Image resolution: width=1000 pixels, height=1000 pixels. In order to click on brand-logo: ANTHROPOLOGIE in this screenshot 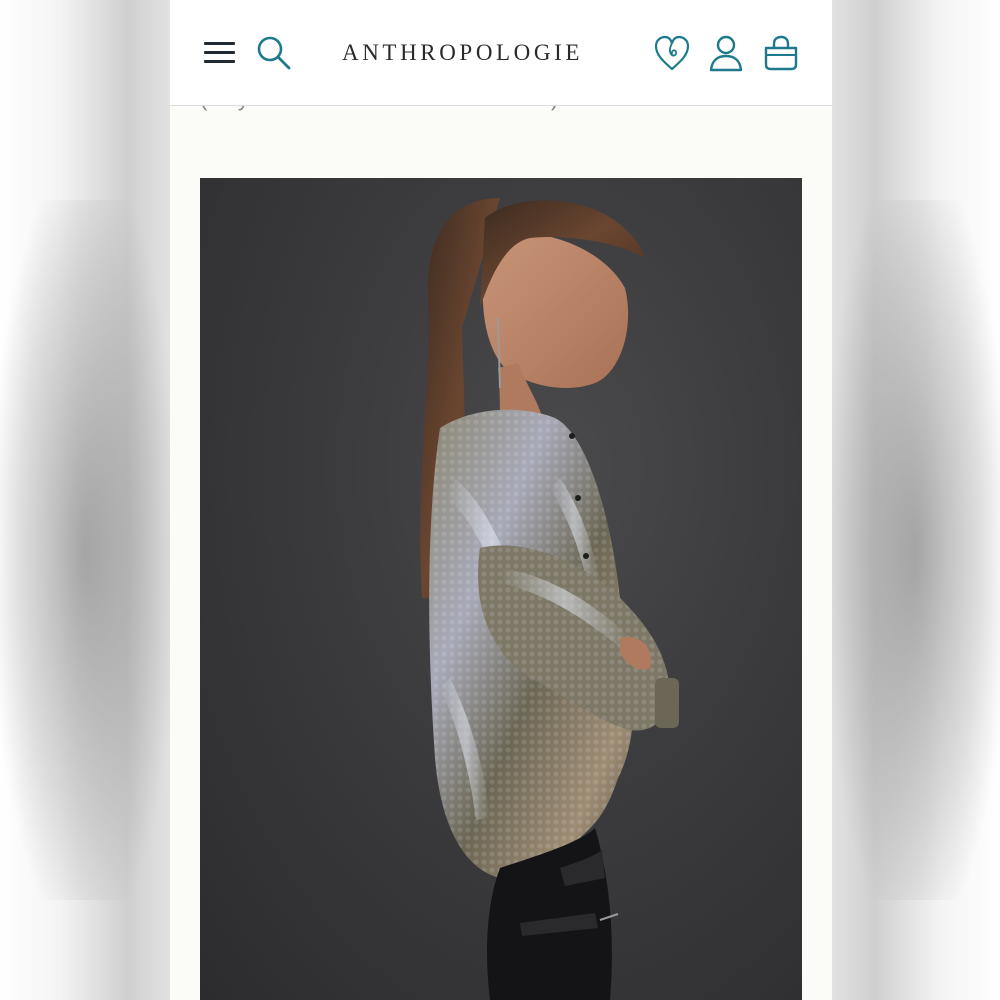, I will do `click(487, 53)`.